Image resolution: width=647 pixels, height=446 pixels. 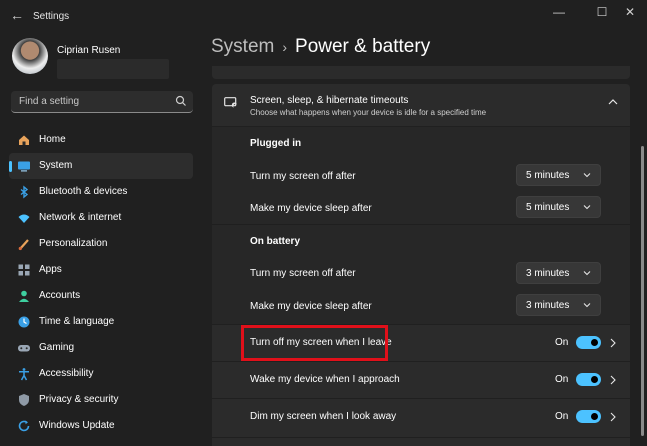 I want to click on chevron-up-icon, so click(x=613, y=102).